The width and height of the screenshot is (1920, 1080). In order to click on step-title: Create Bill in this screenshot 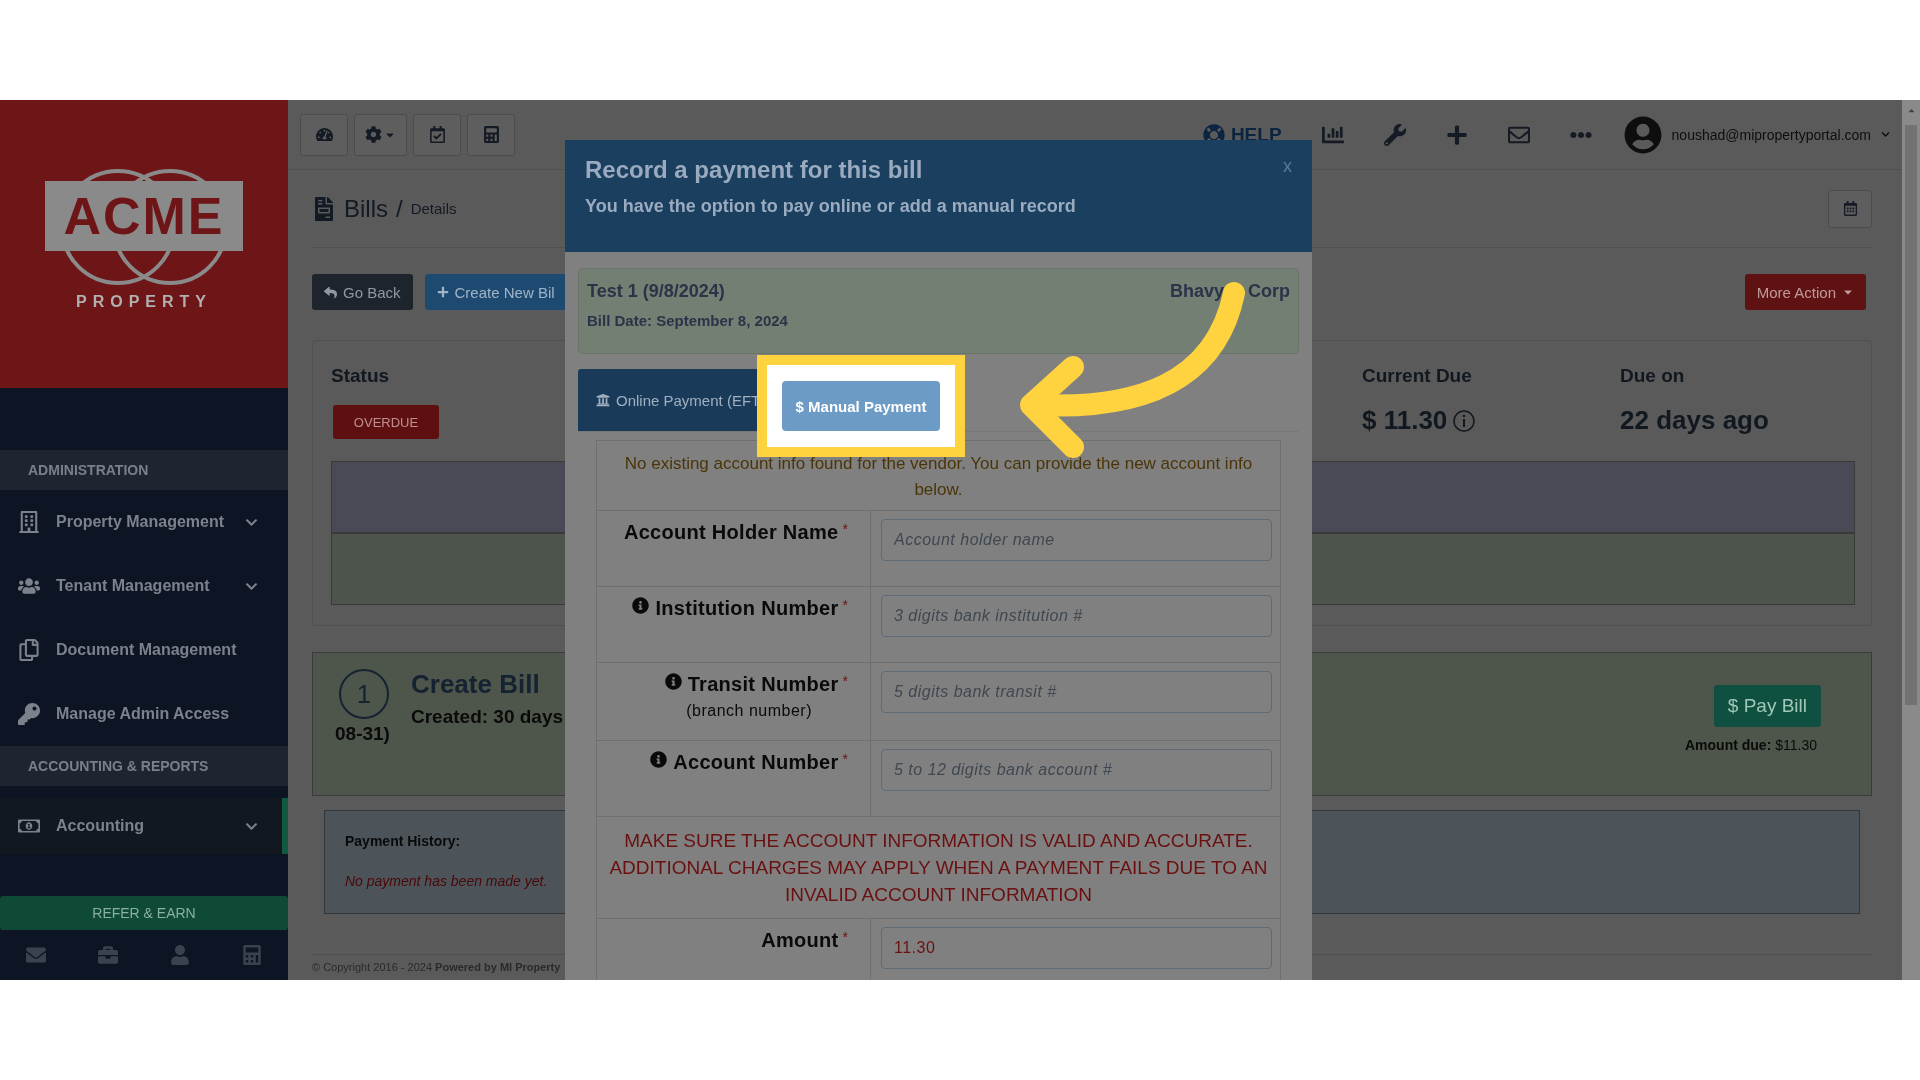, I will do `click(475, 684)`.